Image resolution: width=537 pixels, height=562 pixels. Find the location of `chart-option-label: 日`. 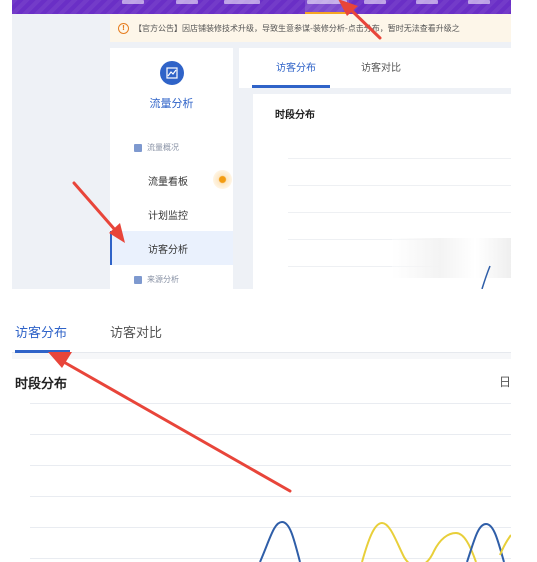

chart-option-label: 日 is located at coordinates (505, 381).